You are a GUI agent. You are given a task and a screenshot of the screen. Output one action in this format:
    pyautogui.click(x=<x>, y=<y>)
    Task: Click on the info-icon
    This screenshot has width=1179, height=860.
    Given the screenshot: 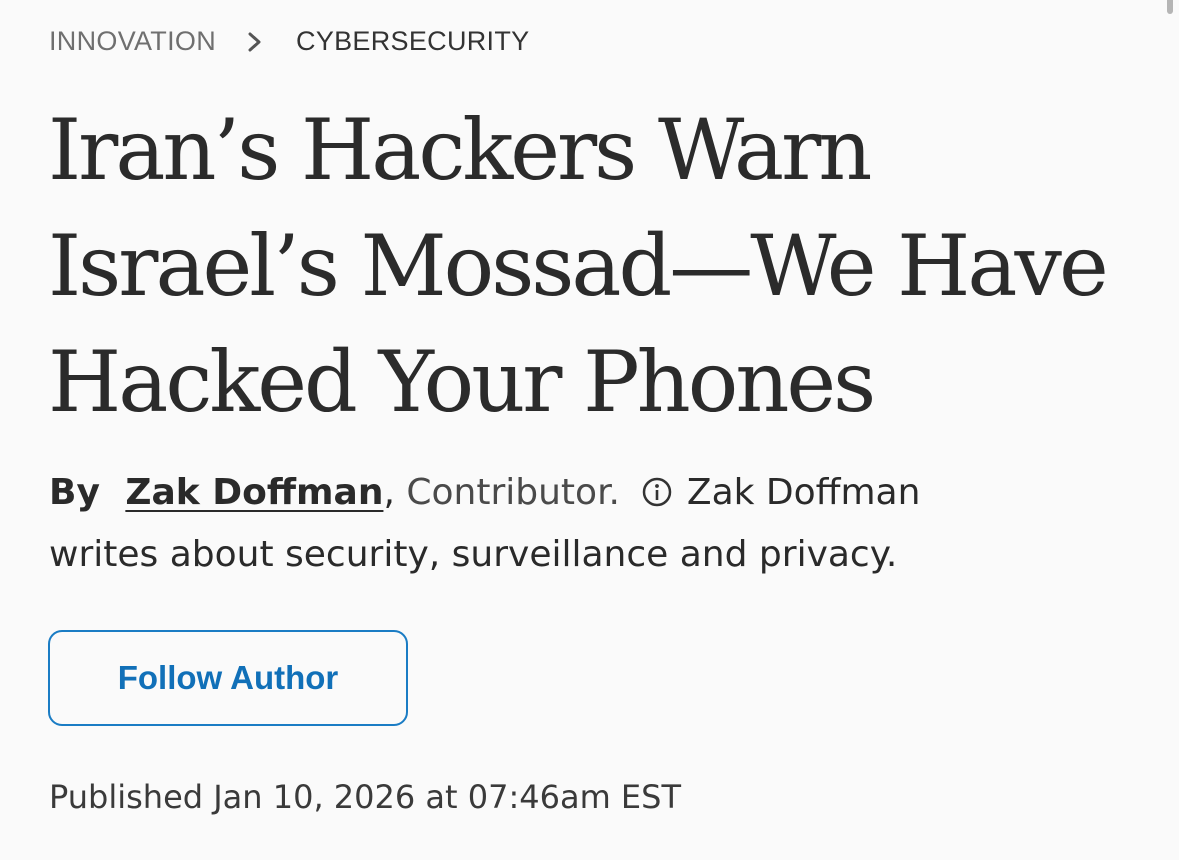 What is the action you would take?
    pyautogui.click(x=657, y=492)
    